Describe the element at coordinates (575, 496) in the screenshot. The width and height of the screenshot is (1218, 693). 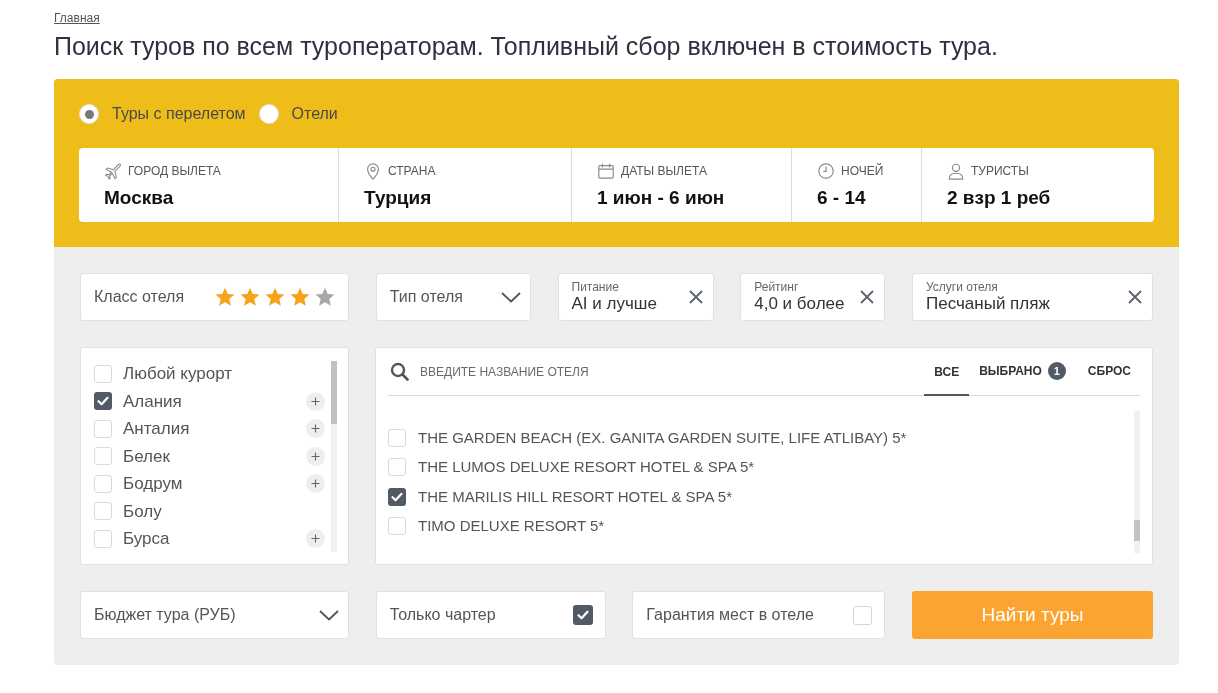
I see `hotel-name: THE MARILIS HILL RESORT HOTEL & SPA 5*` at that location.